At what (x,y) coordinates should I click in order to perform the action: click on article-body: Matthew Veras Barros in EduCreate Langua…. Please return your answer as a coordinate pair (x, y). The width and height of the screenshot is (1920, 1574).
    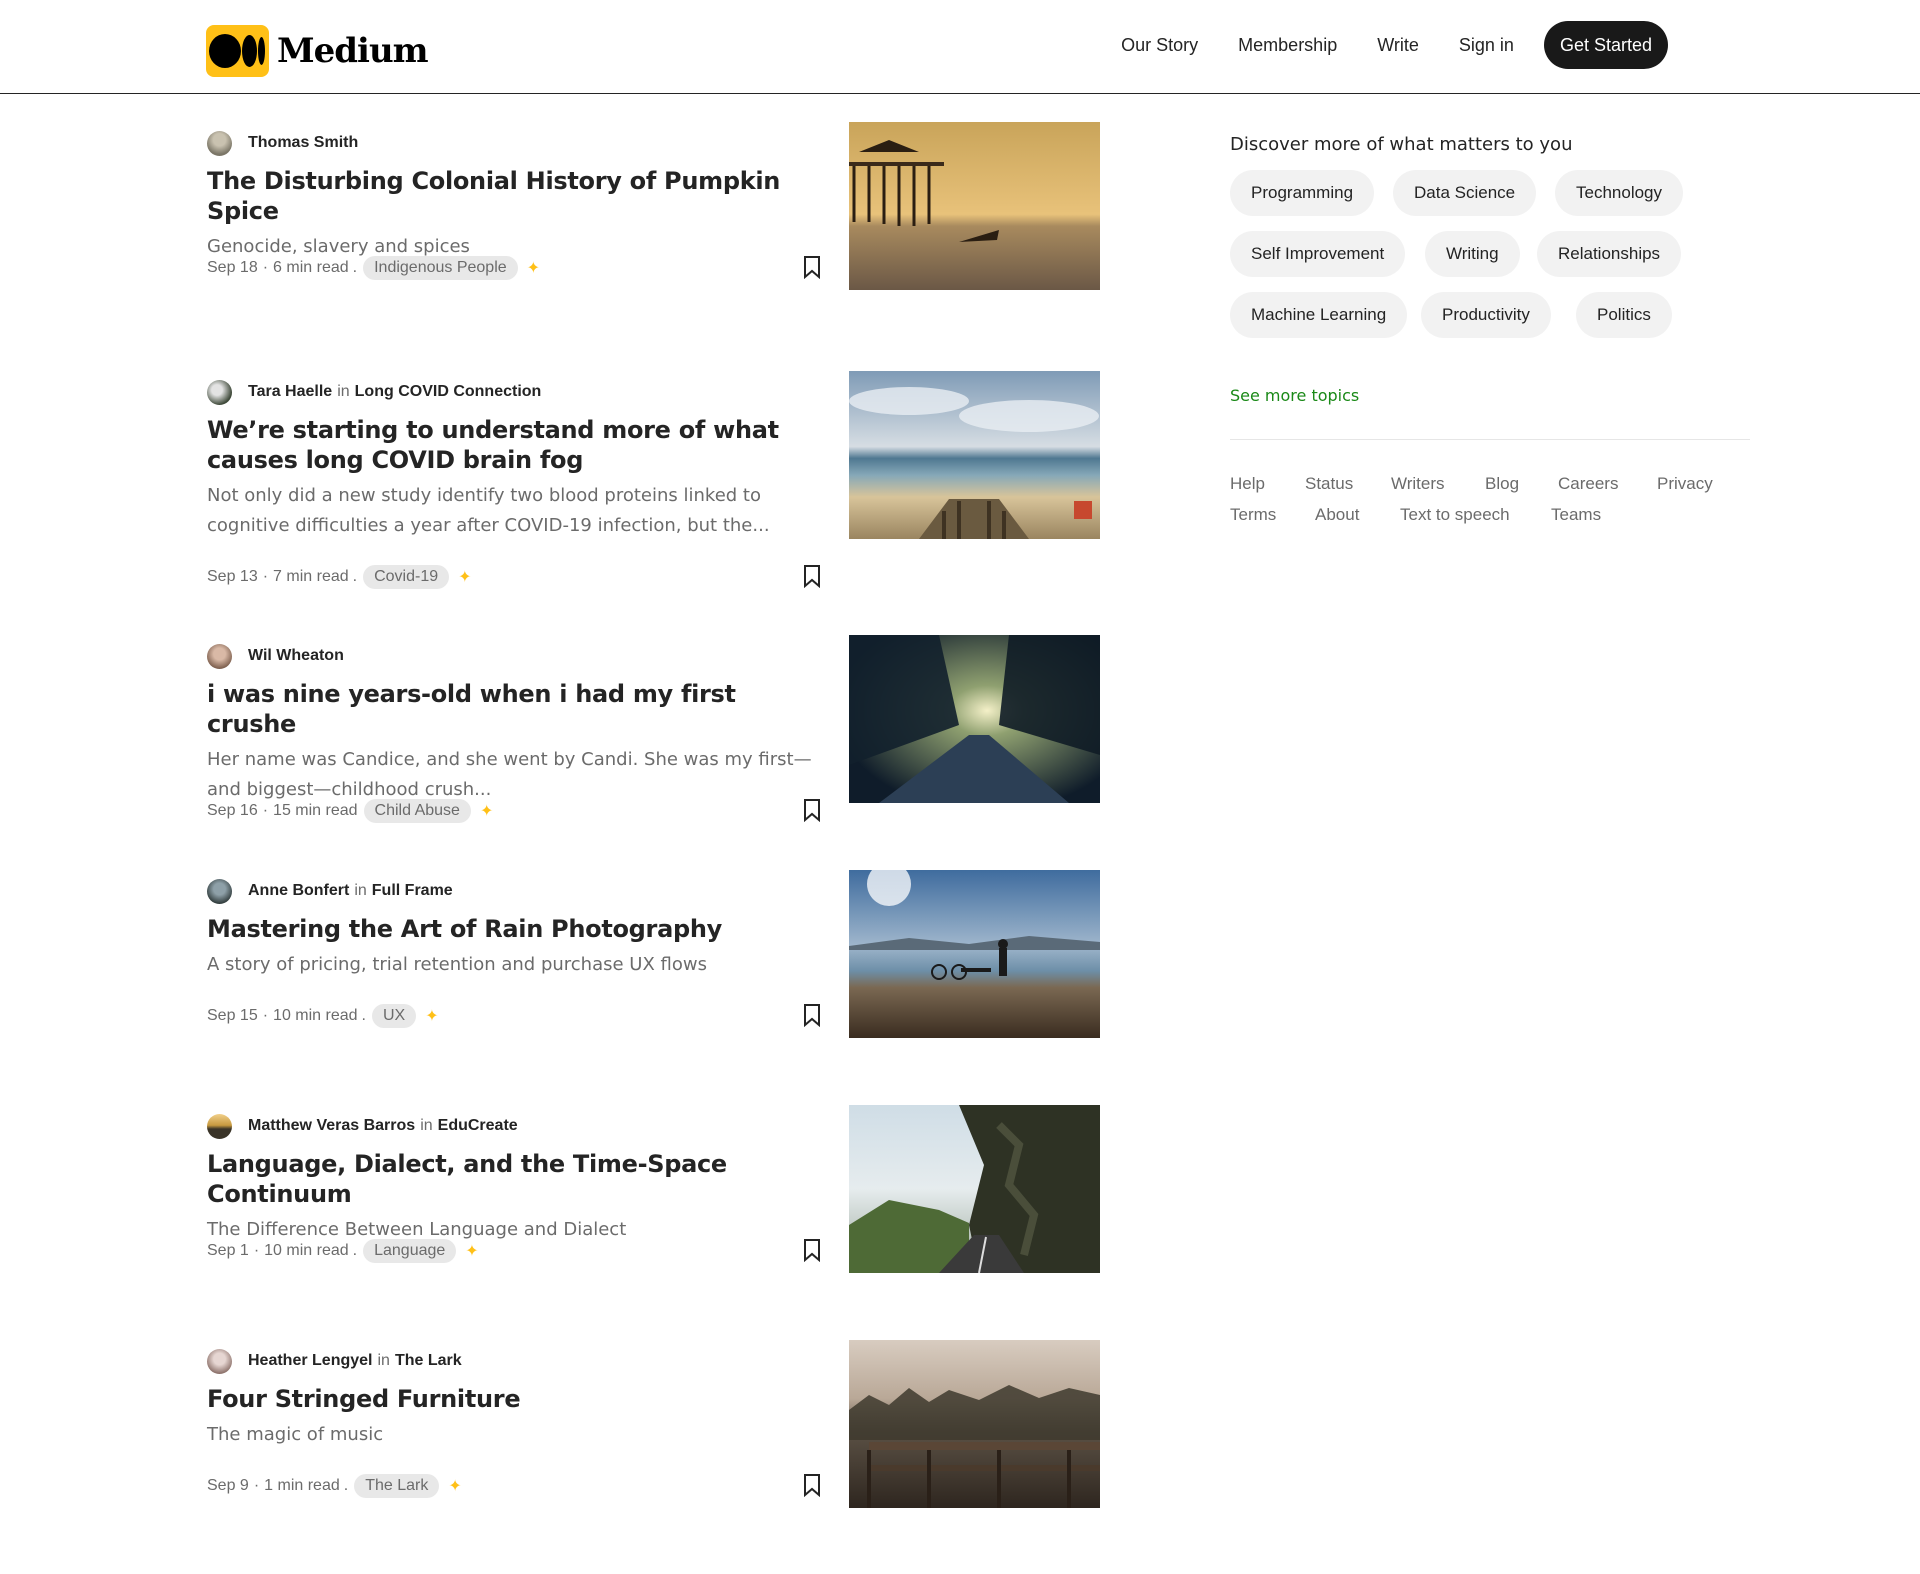
    Looking at the image, I should click on (514, 1175).